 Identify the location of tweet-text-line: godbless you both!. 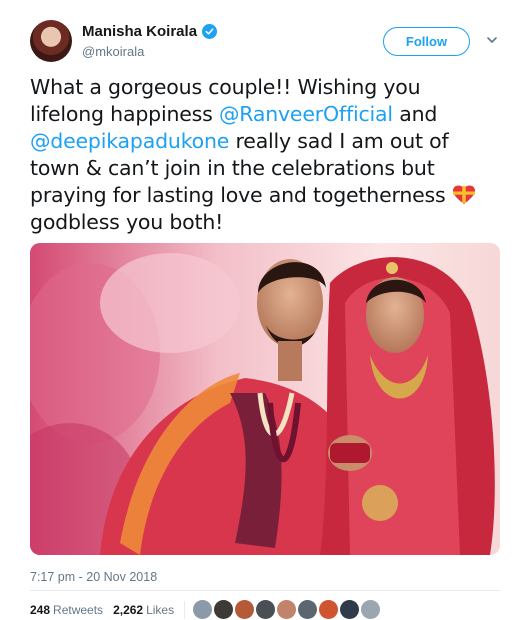
(127, 222).